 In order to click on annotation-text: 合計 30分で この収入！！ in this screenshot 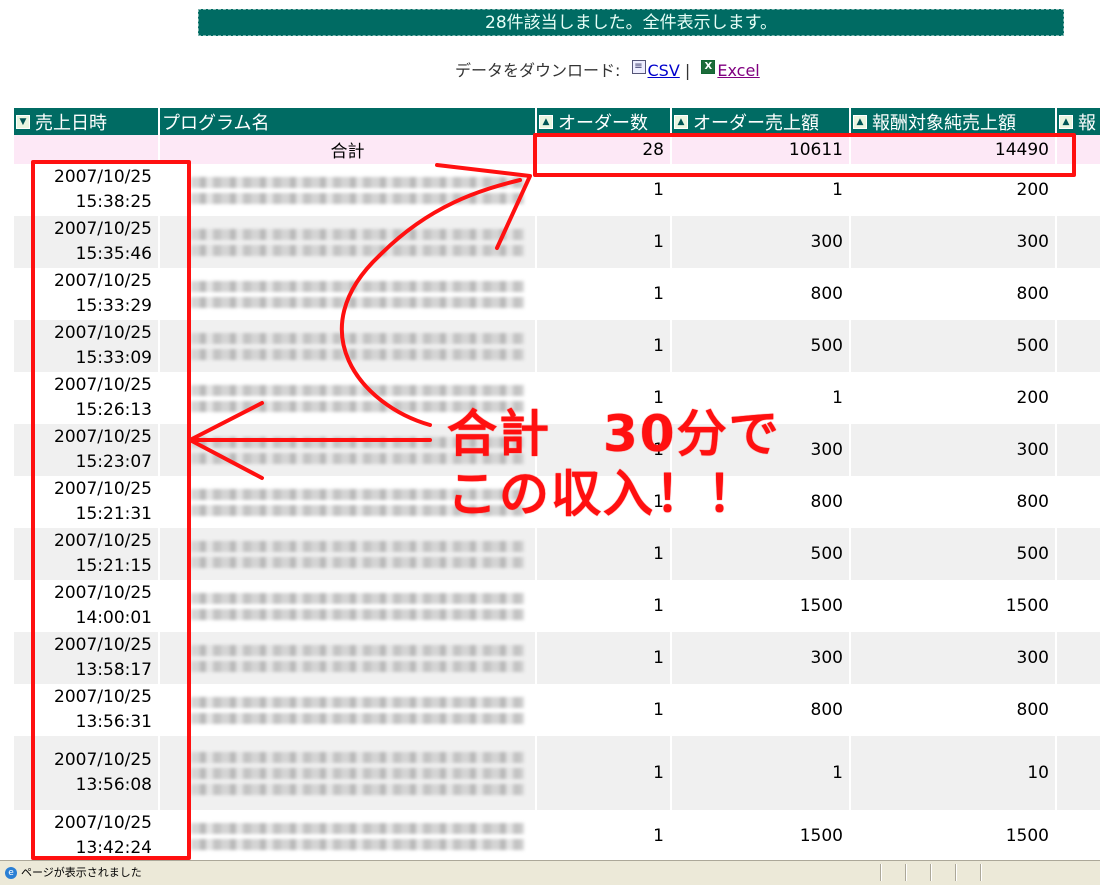, I will do `click(614, 464)`.